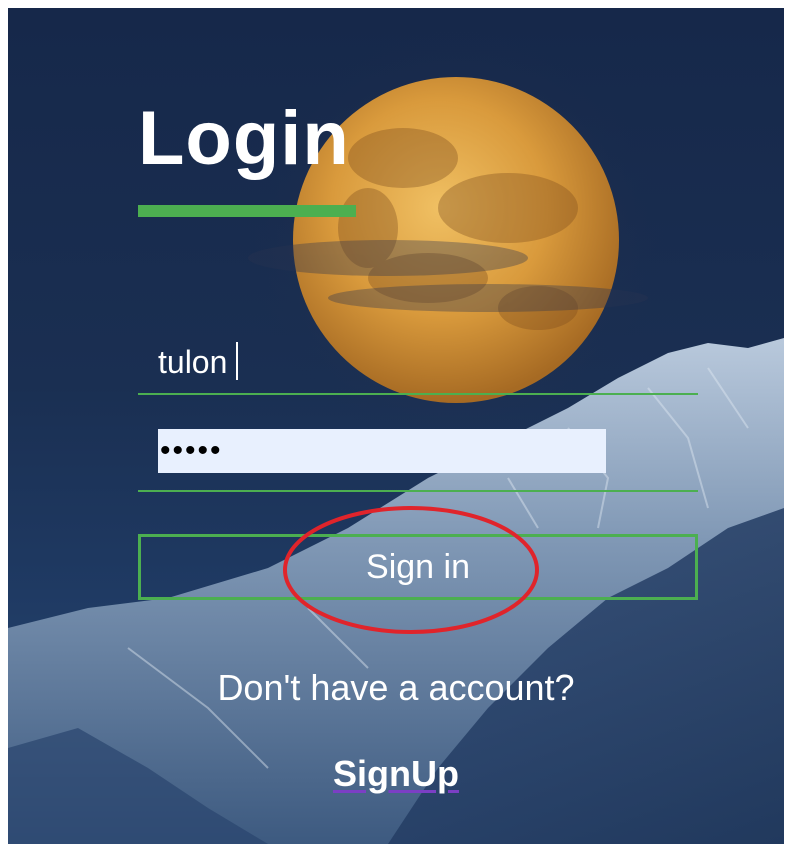 Image resolution: width=792 pixels, height=852 pixels. Describe the element at coordinates (244, 138) in the screenshot. I see `page-title: Login` at that location.